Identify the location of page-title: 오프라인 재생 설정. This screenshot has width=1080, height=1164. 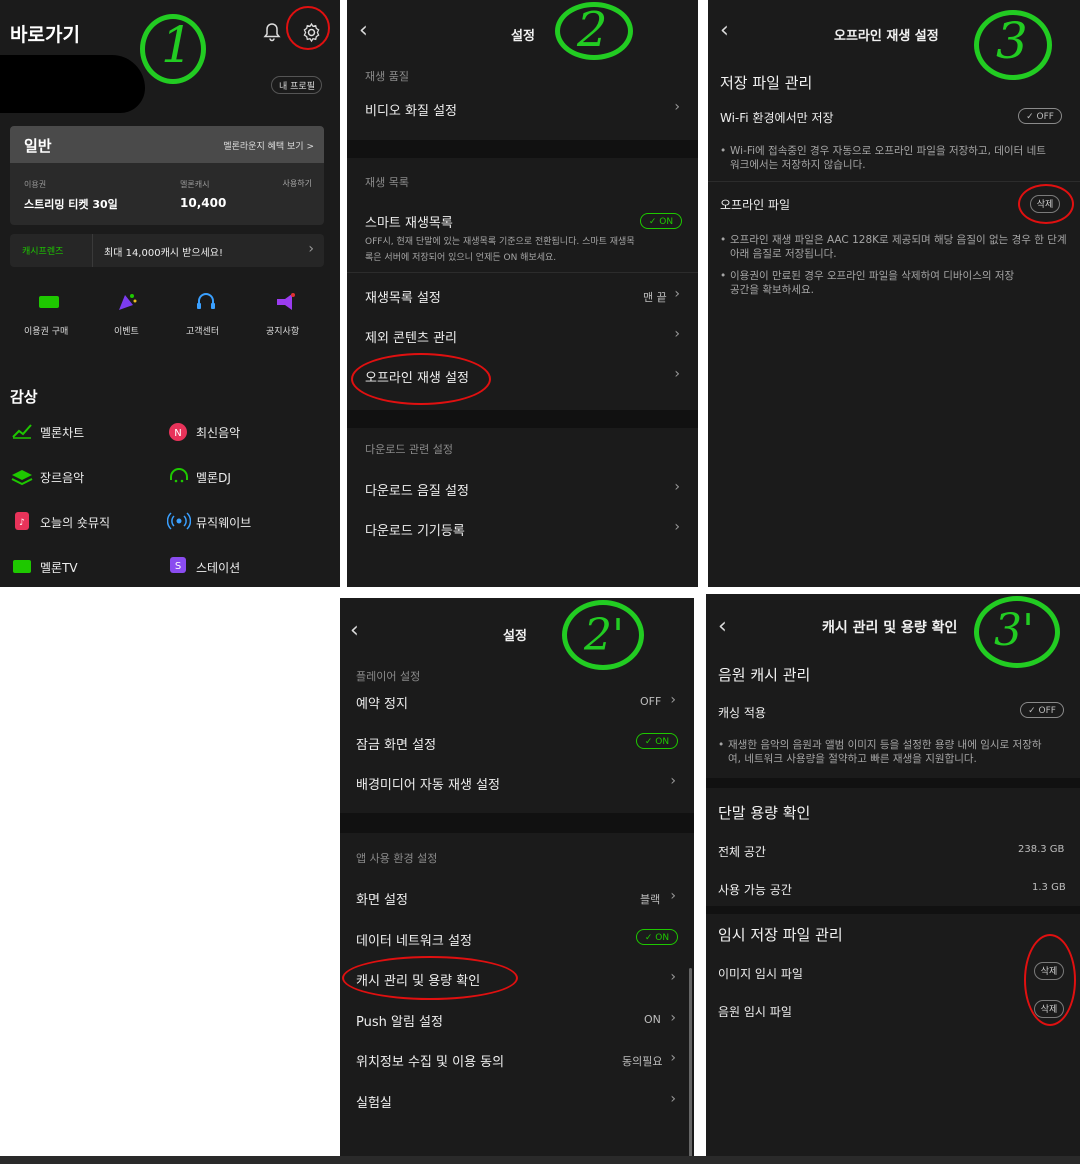
(886, 36).